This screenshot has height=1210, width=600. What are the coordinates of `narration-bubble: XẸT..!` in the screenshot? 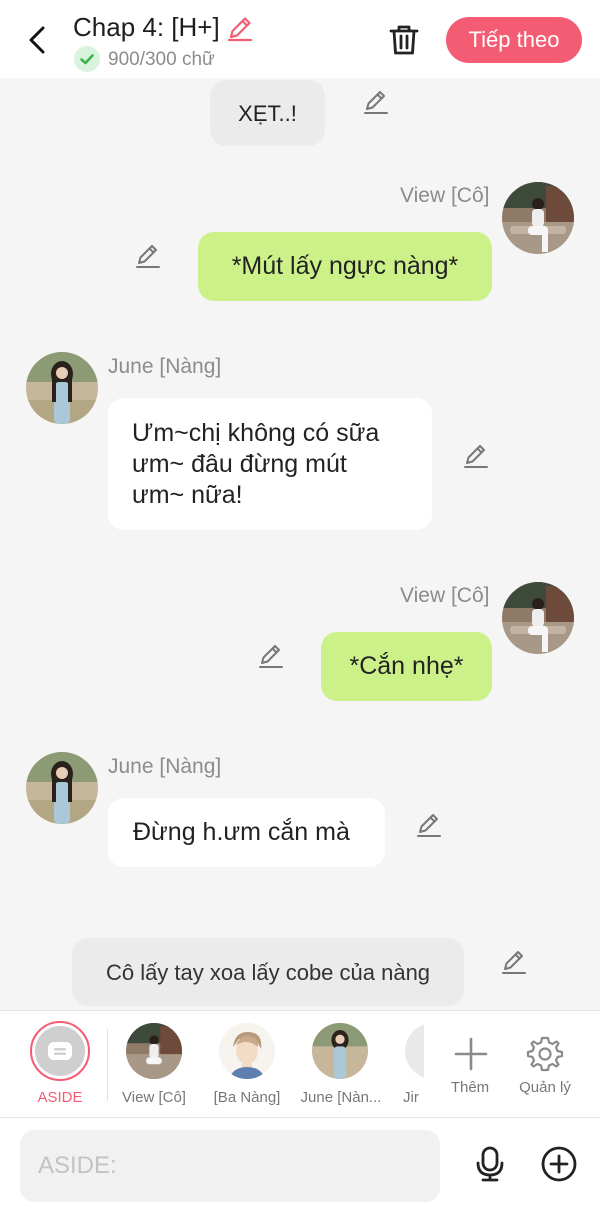 It's located at (267, 113).